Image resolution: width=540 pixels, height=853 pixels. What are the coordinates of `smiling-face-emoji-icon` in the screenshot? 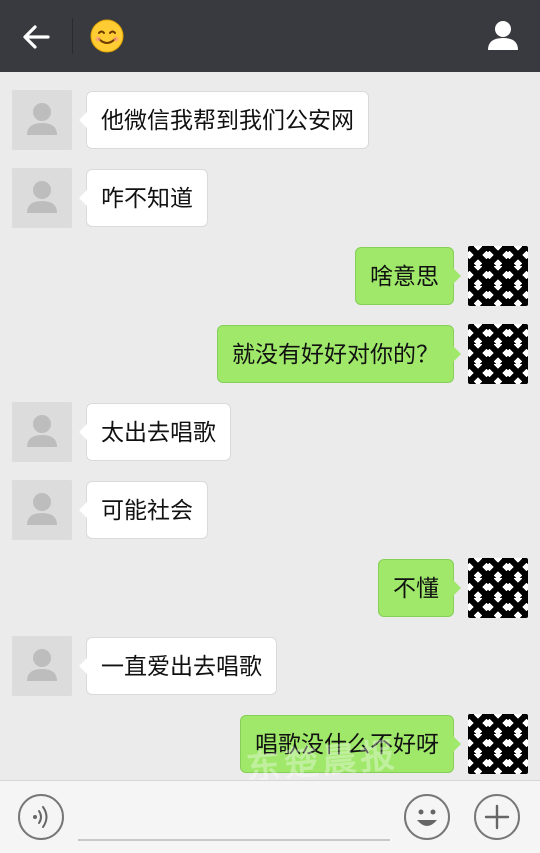 It's located at (107, 36).